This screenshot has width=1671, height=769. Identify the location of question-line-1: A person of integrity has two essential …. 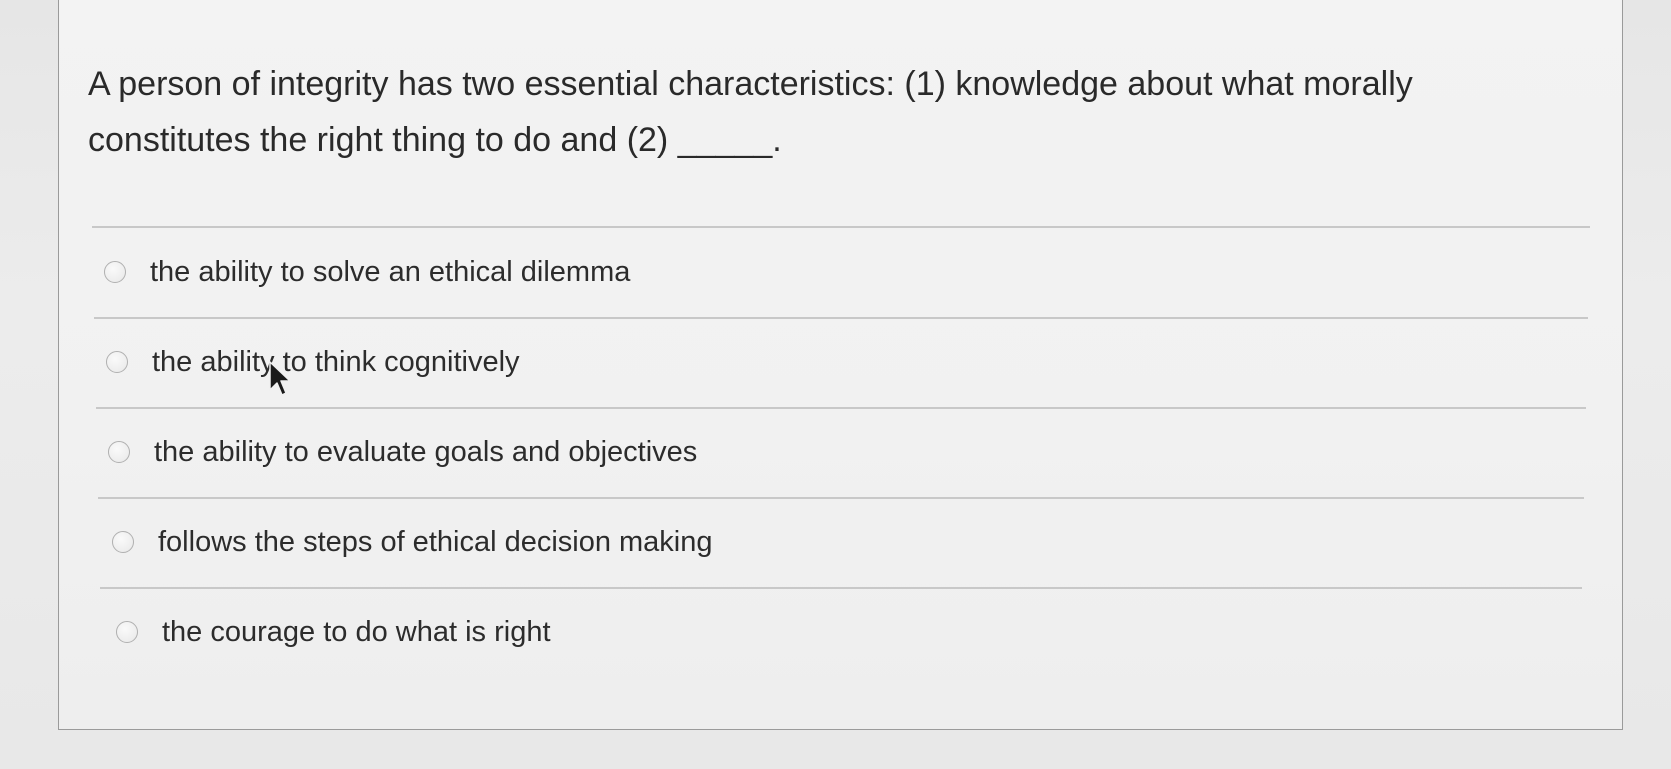
(750, 84).